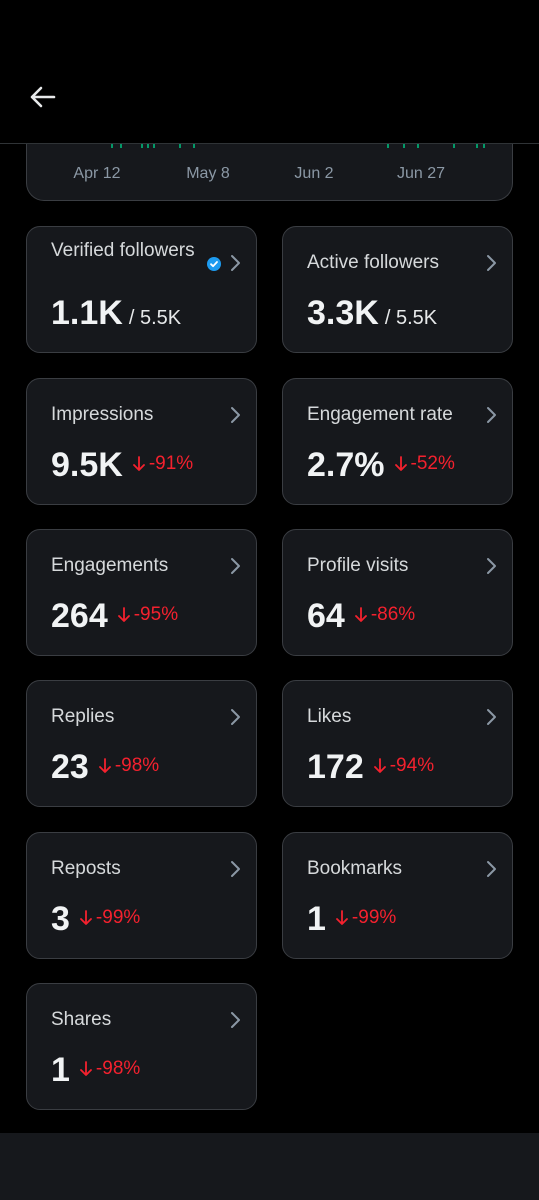  I want to click on card-likes: Likes 172 -94%, so click(397, 743).